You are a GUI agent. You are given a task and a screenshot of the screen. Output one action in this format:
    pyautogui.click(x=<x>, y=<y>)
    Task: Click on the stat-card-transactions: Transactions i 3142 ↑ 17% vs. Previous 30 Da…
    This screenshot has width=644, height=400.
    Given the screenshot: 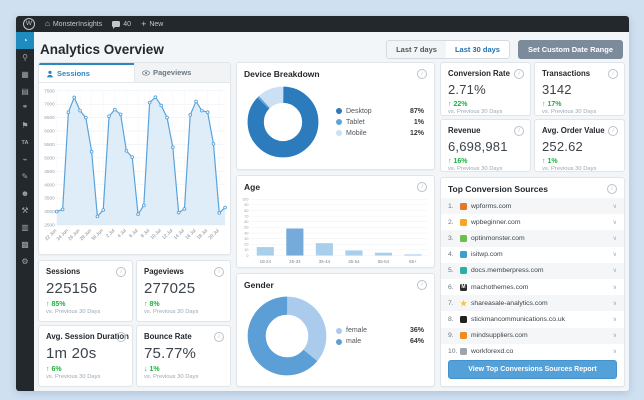 What is the action you would take?
    pyautogui.click(x=579, y=89)
    